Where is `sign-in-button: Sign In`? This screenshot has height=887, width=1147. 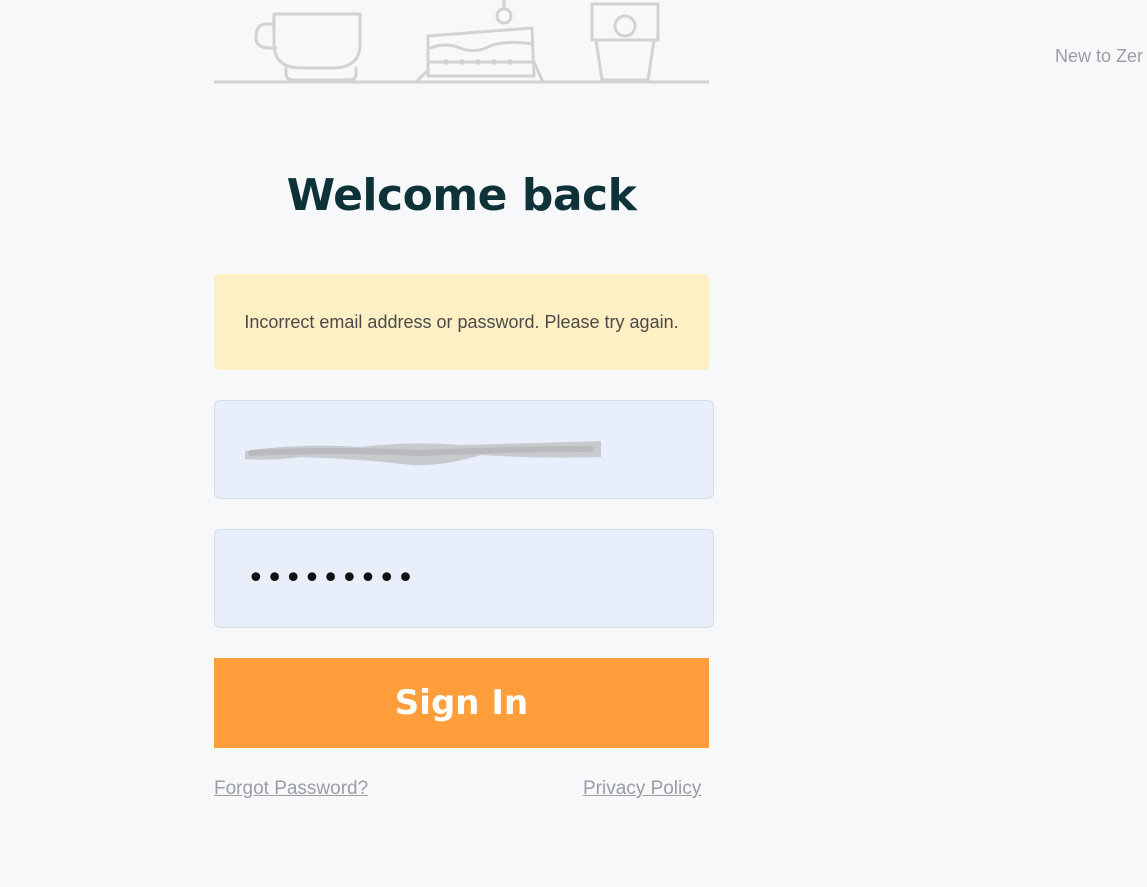 sign-in-button: Sign In is located at coordinates (461, 703).